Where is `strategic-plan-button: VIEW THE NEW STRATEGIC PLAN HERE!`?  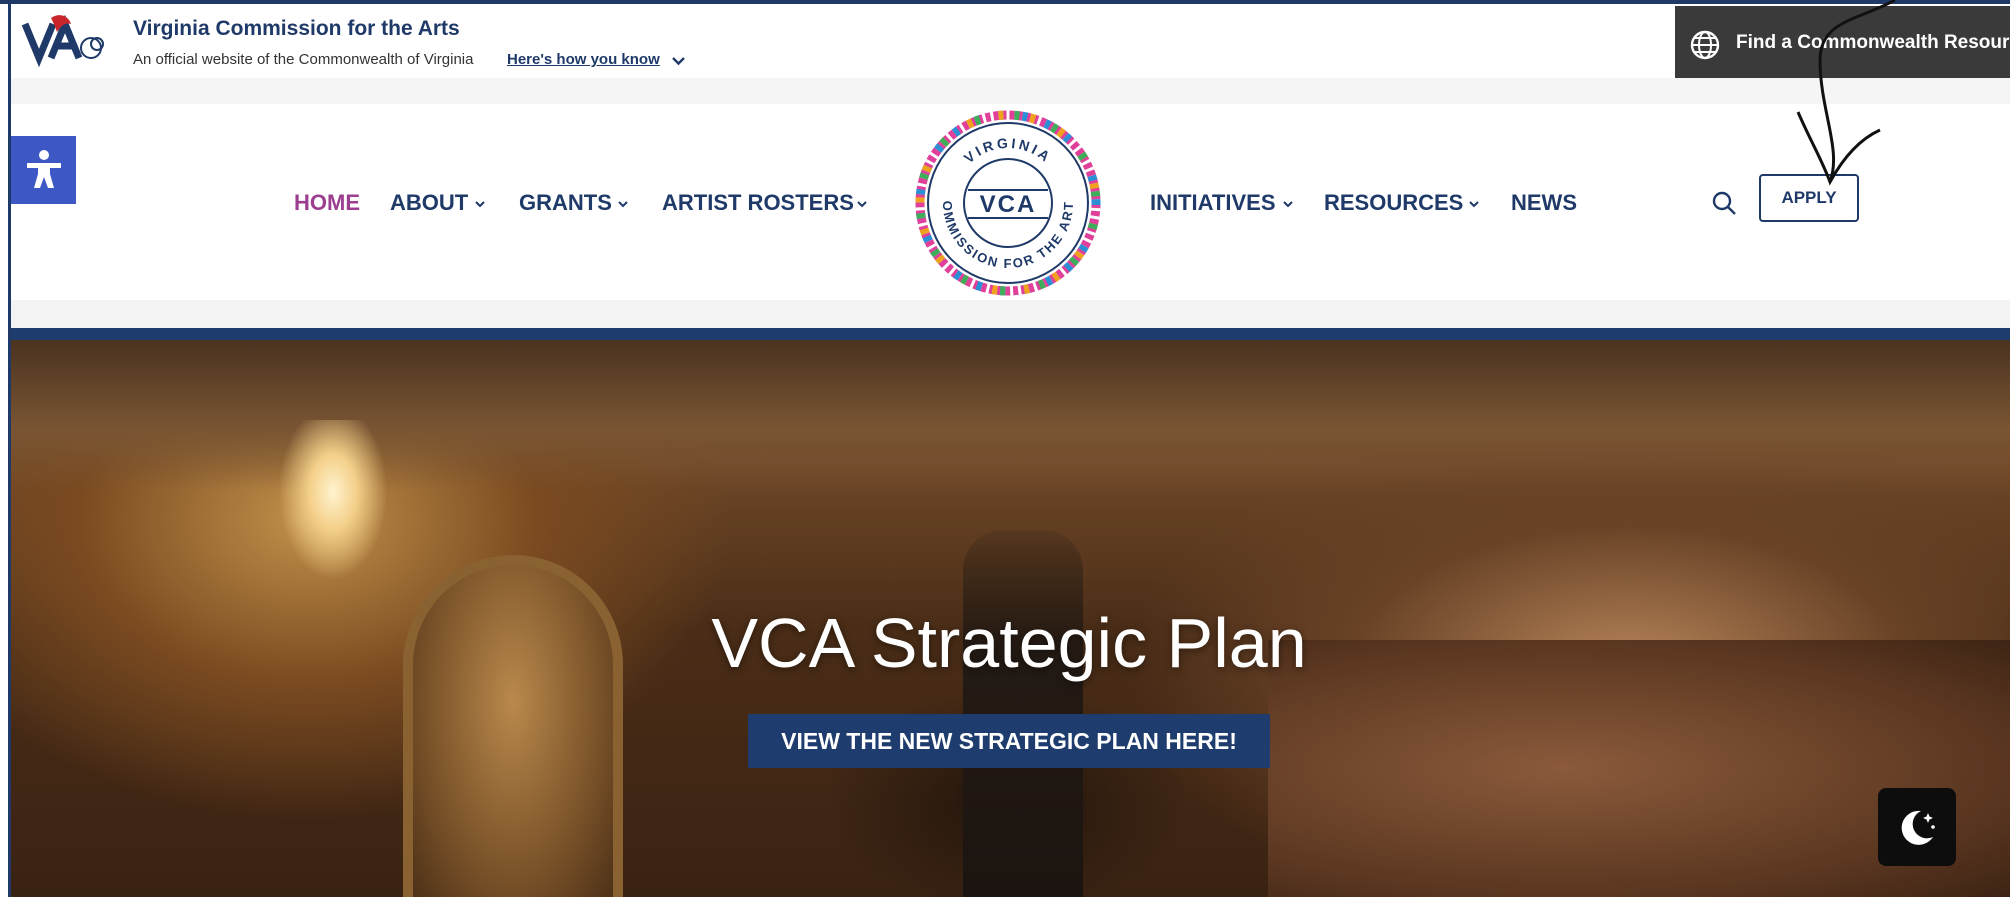 strategic-plan-button: VIEW THE NEW STRATEGIC PLAN HERE! is located at coordinates (1009, 741).